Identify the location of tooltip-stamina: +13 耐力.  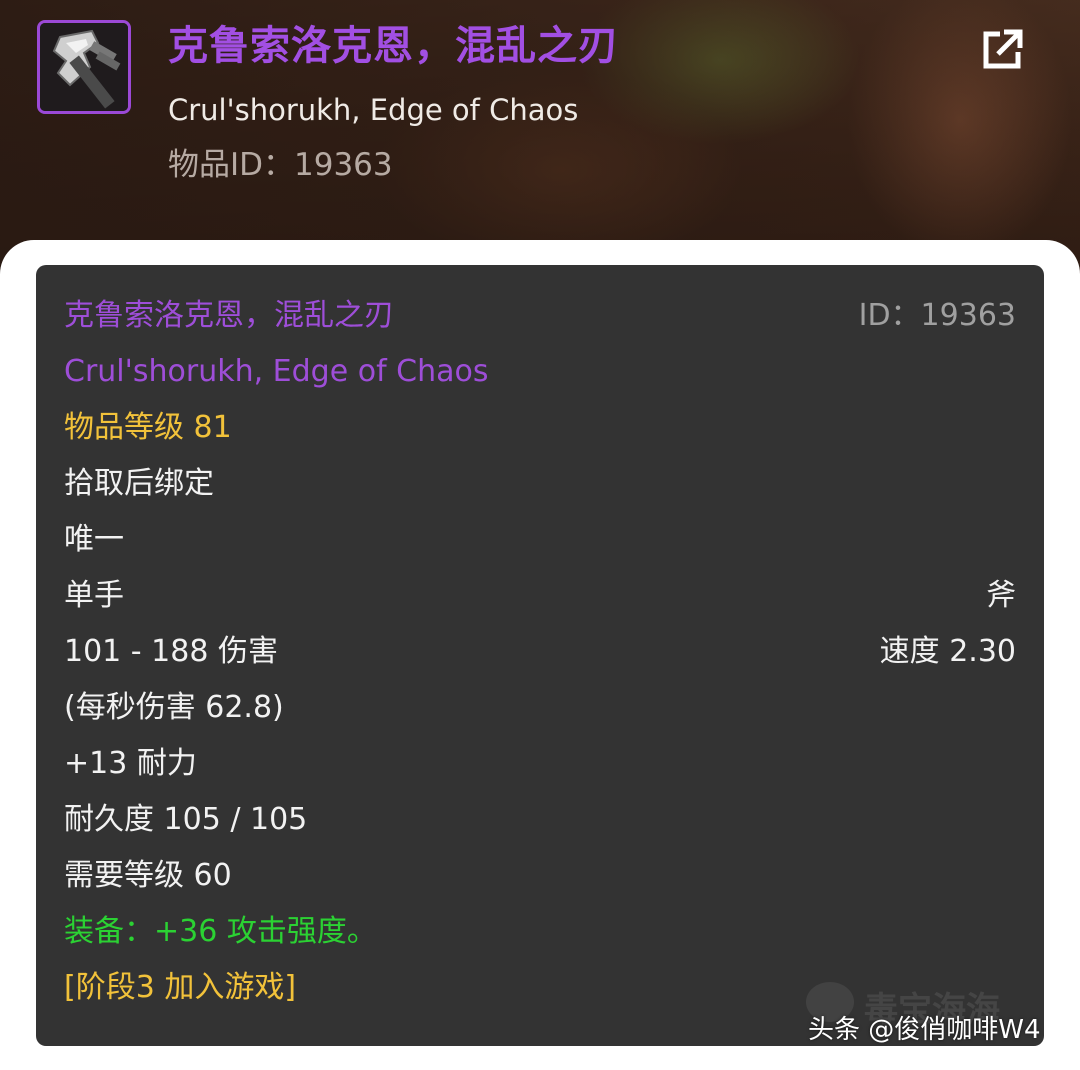
(130, 763).